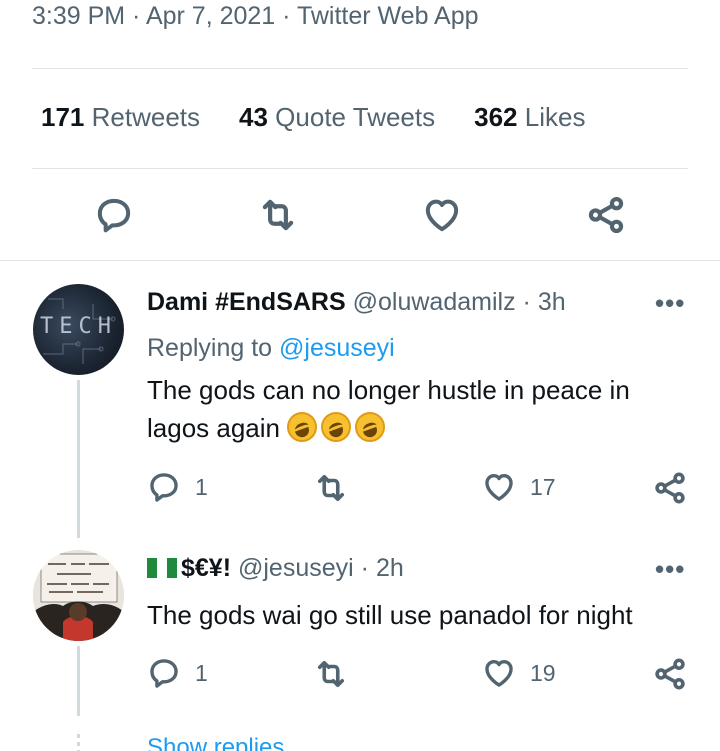 This screenshot has width=720, height=751. What do you see at coordinates (434, 302) in the screenshot?
I see `user-handle: @oluwadamilz` at bounding box center [434, 302].